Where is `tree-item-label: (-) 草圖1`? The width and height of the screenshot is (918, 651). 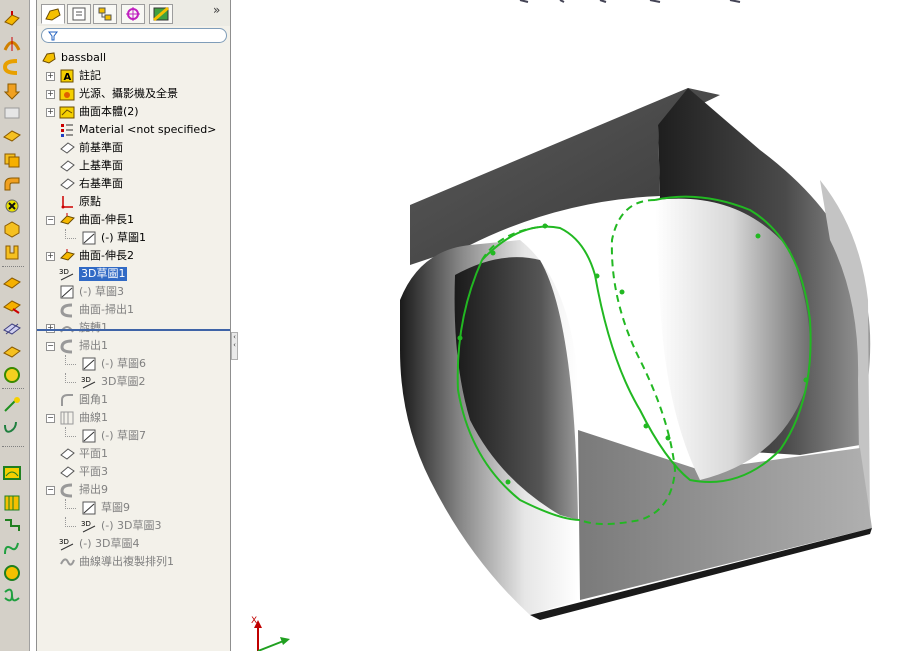 tree-item-label: (-) 草圖1 is located at coordinates (124, 237).